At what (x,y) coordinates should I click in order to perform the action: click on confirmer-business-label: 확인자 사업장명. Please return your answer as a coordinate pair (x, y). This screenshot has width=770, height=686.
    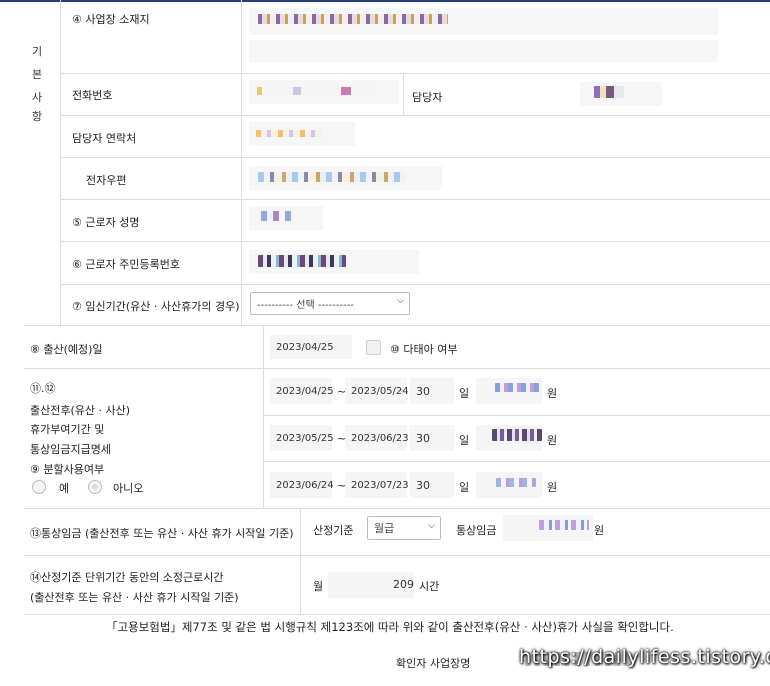
    Looking at the image, I should click on (433, 663).